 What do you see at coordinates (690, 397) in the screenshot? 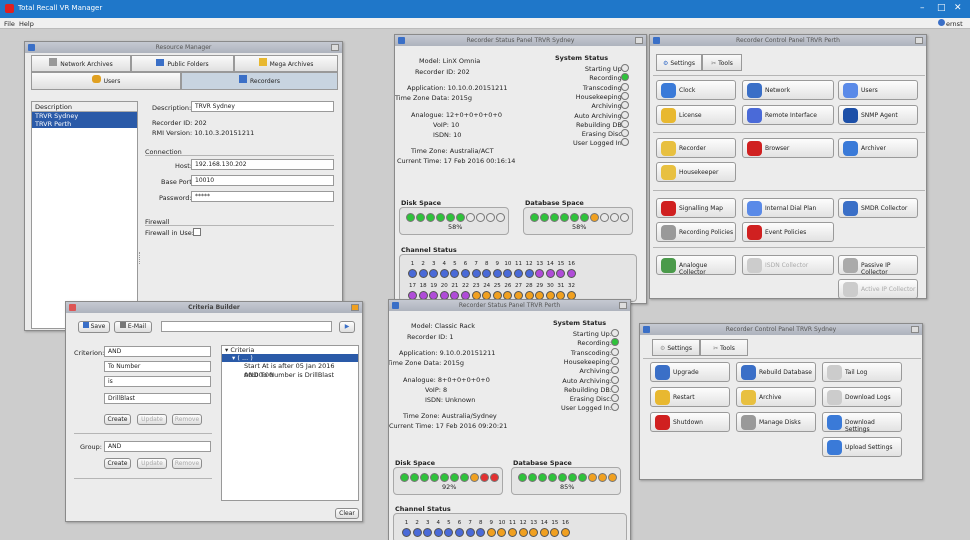
I see `cp-sydney-button-restart: Restart` at bounding box center [690, 397].